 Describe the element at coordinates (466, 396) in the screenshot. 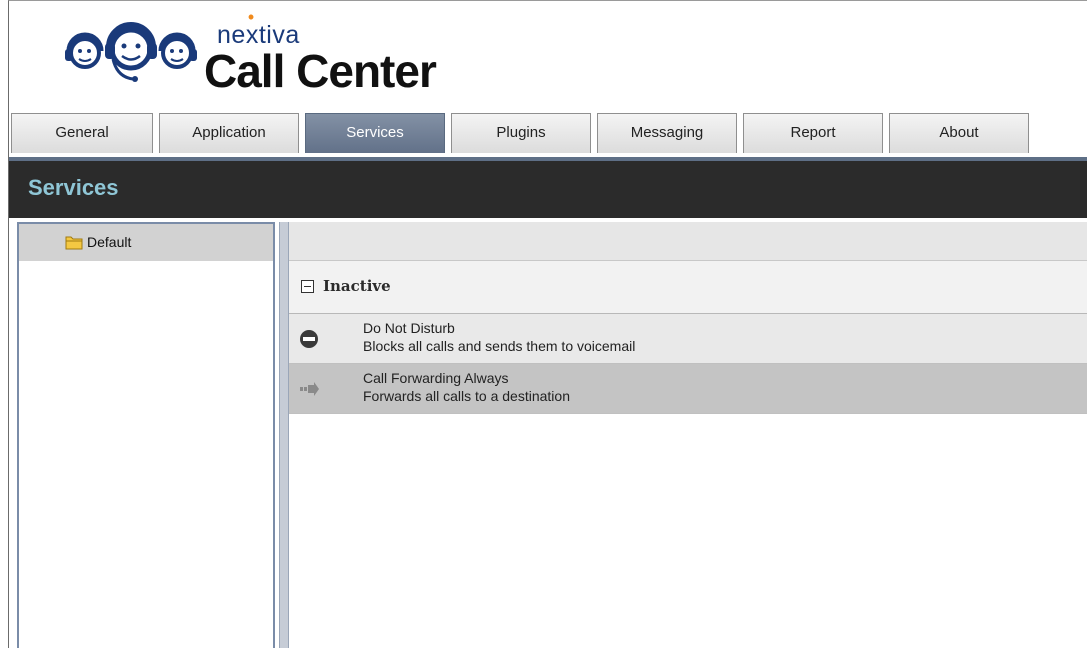

I see `service-description: Forwards all calls to a destination` at that location.